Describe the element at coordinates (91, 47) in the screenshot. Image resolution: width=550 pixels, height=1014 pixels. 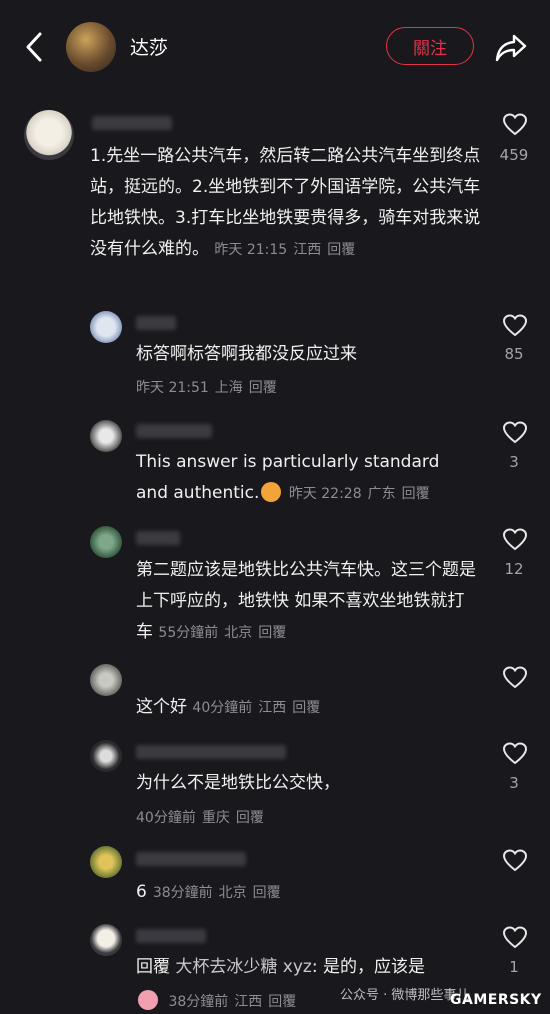
I see `profile-avatar` at that location.